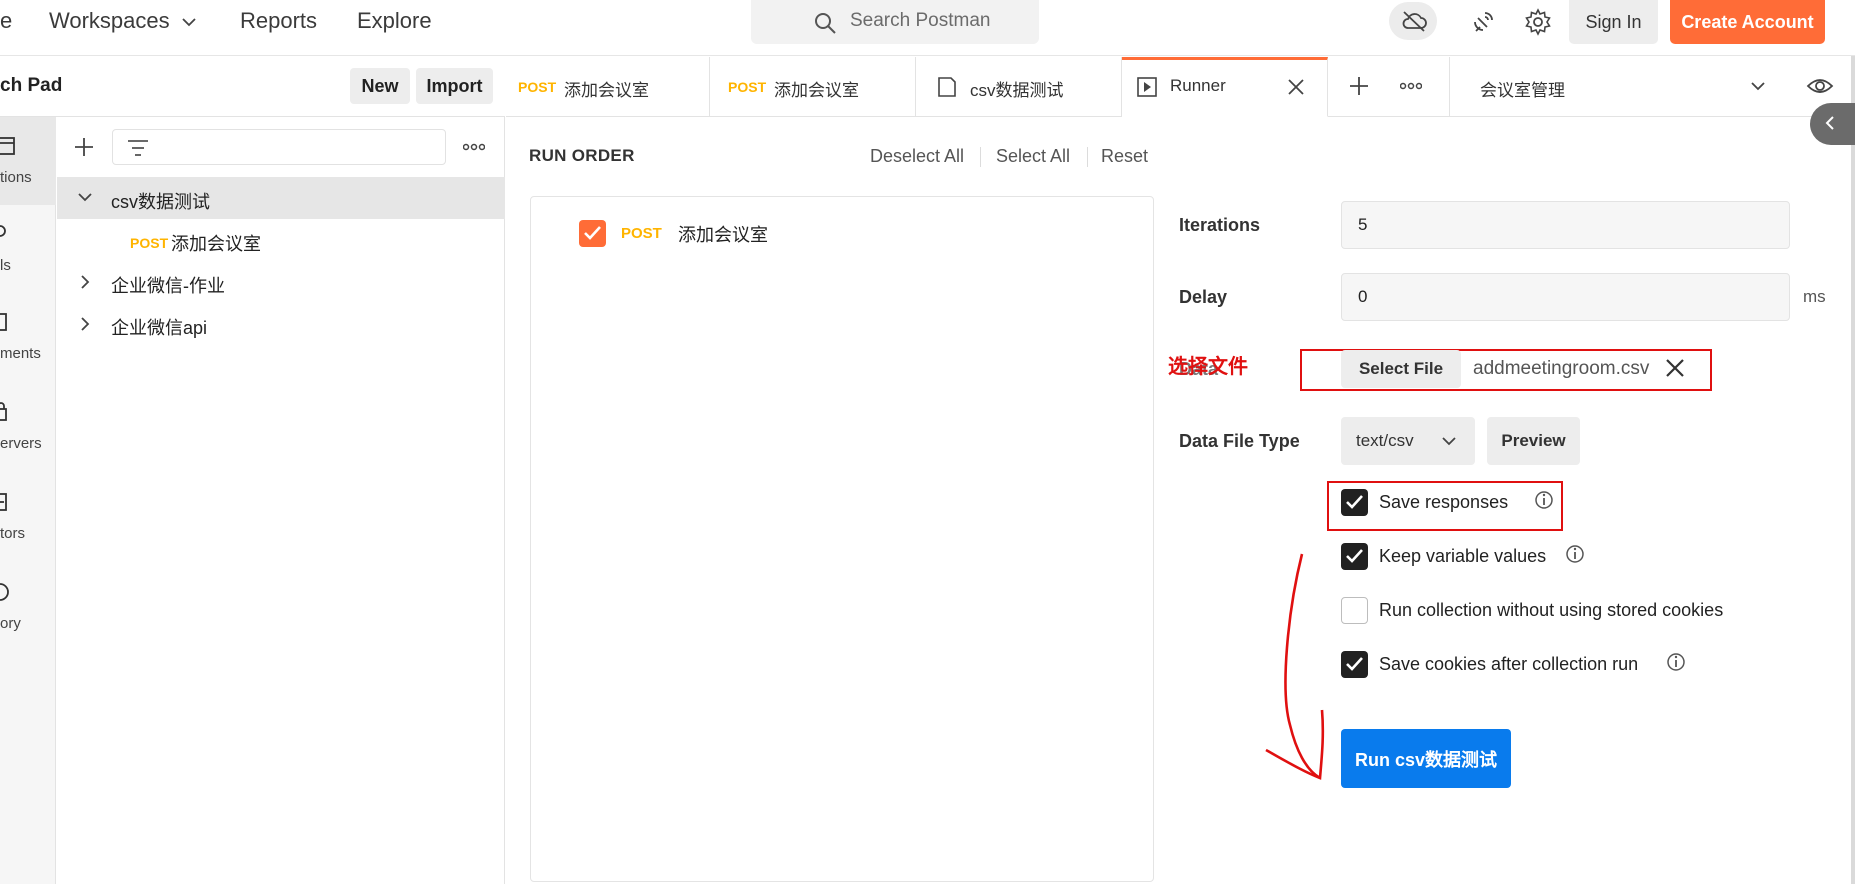 The height and width of the screenshot is (884, 1855). I want to click on tree-item-collection: 企业微信-作业, so click(281, 282).